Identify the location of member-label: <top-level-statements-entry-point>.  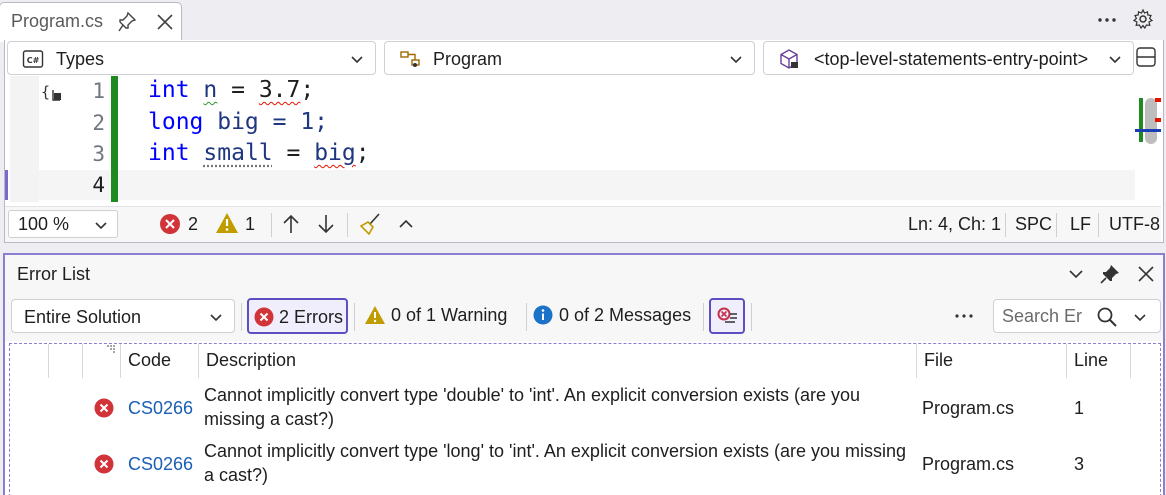
(951, 59).